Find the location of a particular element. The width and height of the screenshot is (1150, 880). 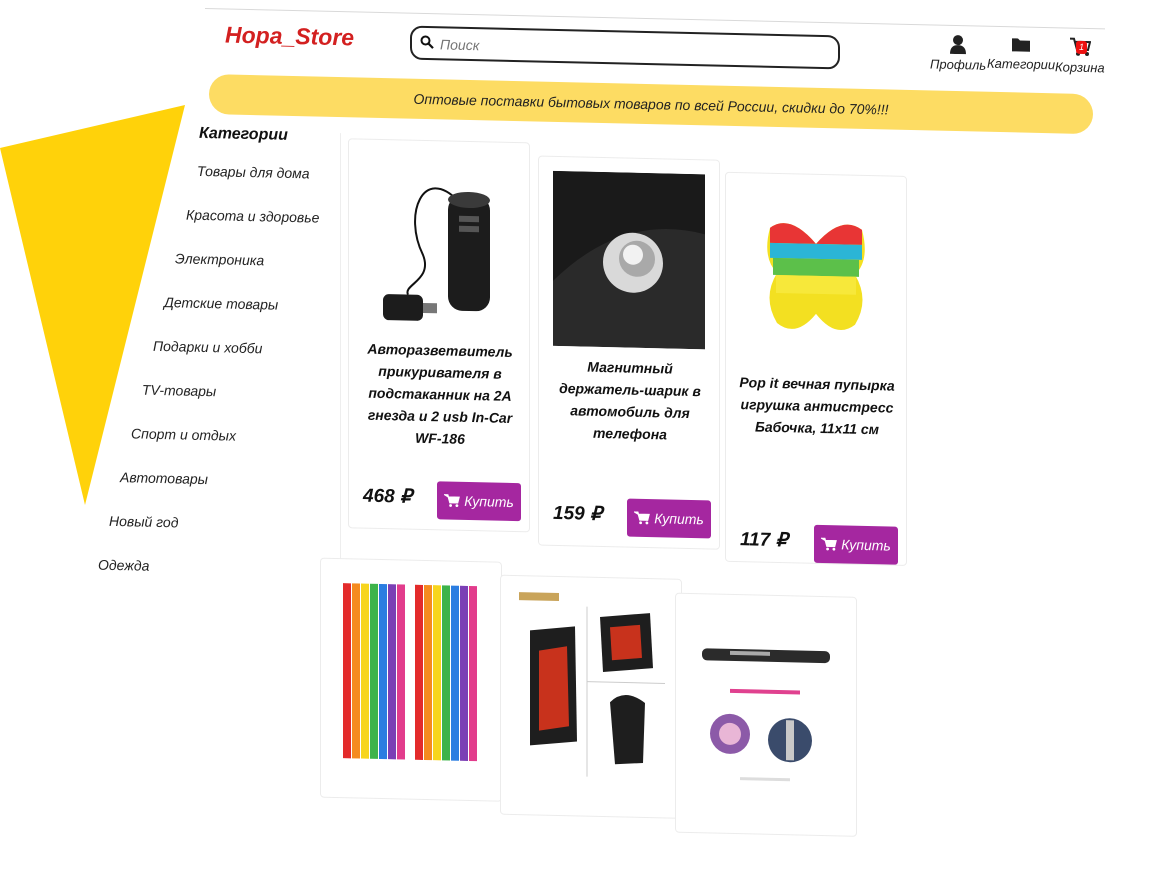

nav-profile: Профиль is located at coordinates (958, 53).